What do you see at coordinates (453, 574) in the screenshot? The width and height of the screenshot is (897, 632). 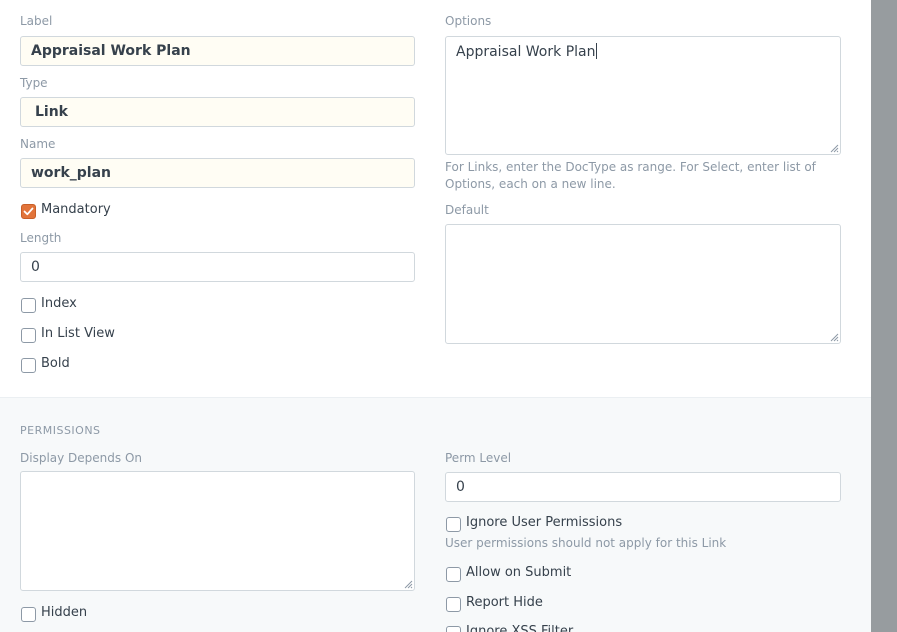 I see `allow-on-submit-checkbox` at bounding box center [453, 574].